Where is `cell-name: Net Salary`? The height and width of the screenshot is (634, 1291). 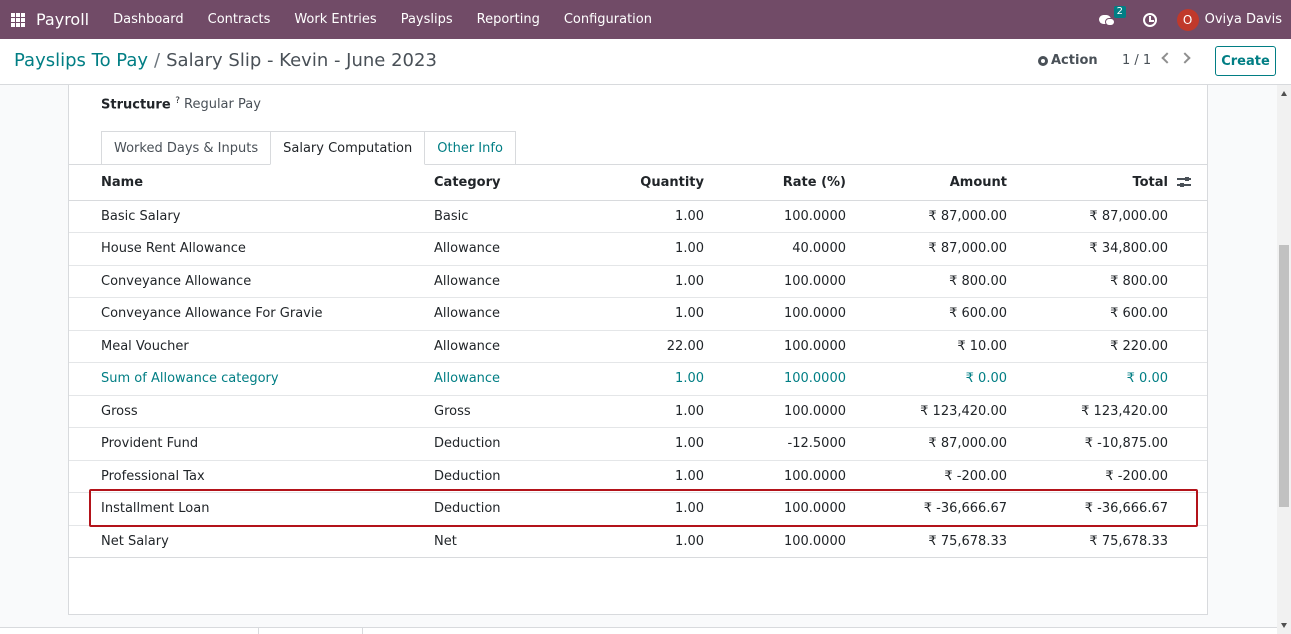
cell-name: Net Salary is located at coordinates (251, 541).